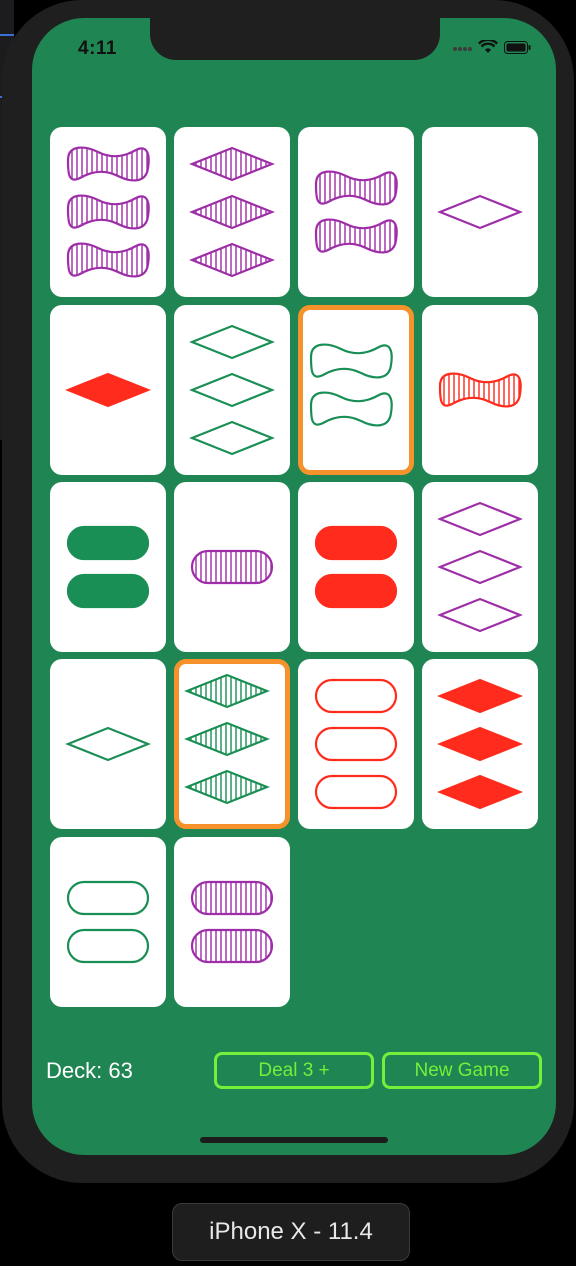 This screenshot has width=576, height=1266. Describe the element at coordinates (462, 50) in the screenshot. I see `cellular-signal-icon` at that location.